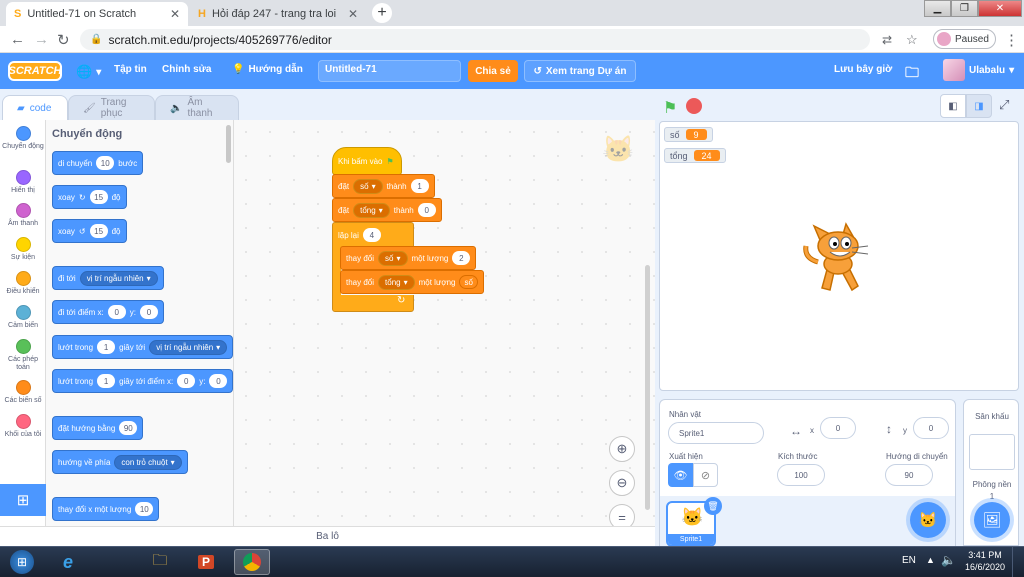 This screenshot has width=1024, height=577. Describe the element at coordinates (111, 108) in the screenshot. I see `tab-costumes: 🖌 Trang phục` at that location.